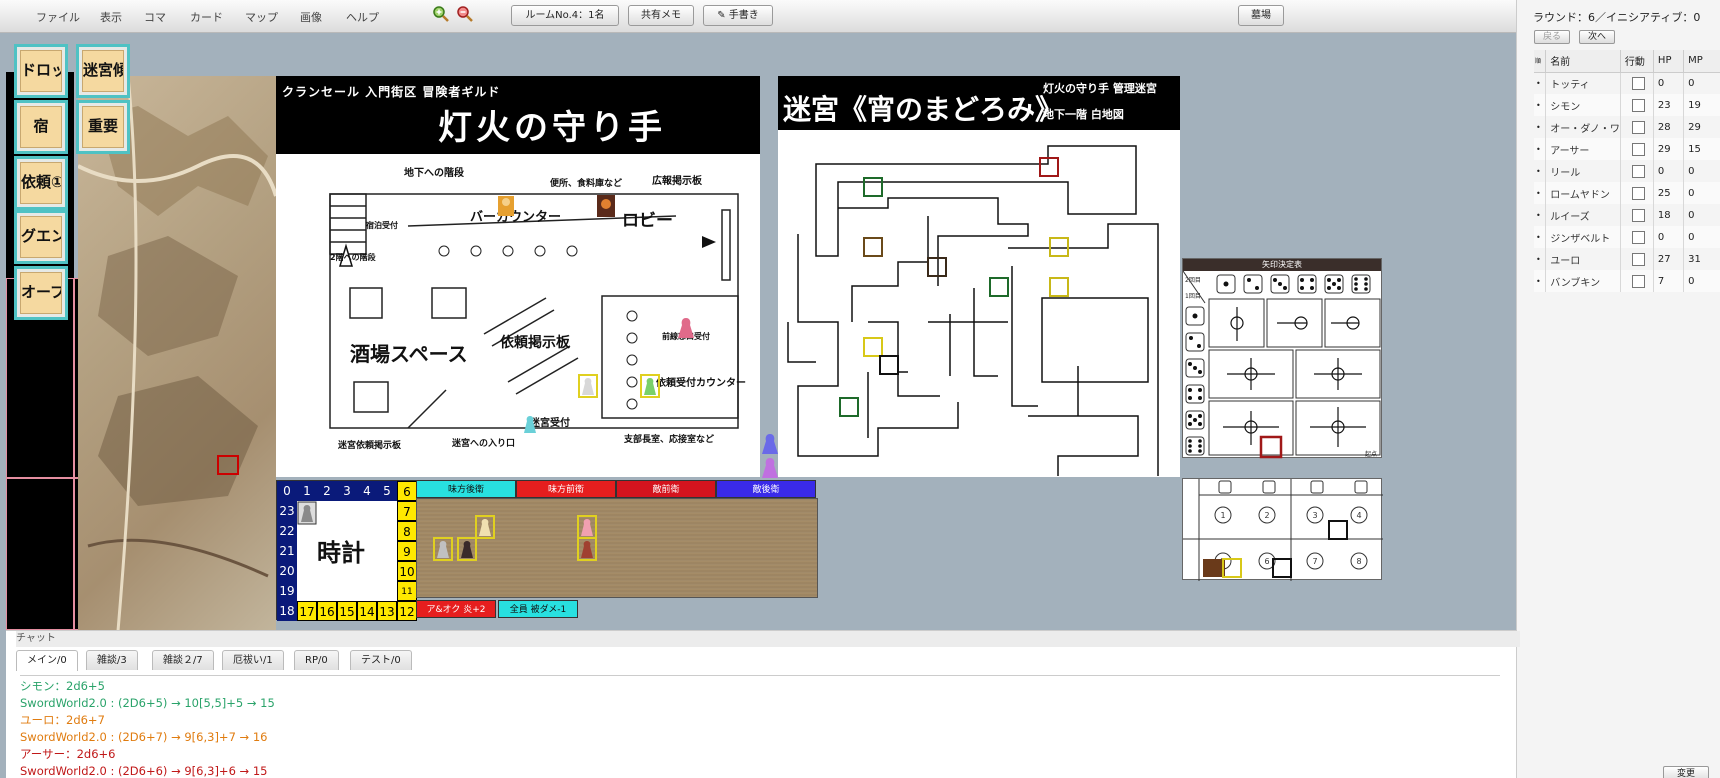 The height and width of the screenshot is (778, 1720). Describe the element at coordinates (738, 15) in the screenshot. I see `handwrite-button: ✎ 手書き` at that location.